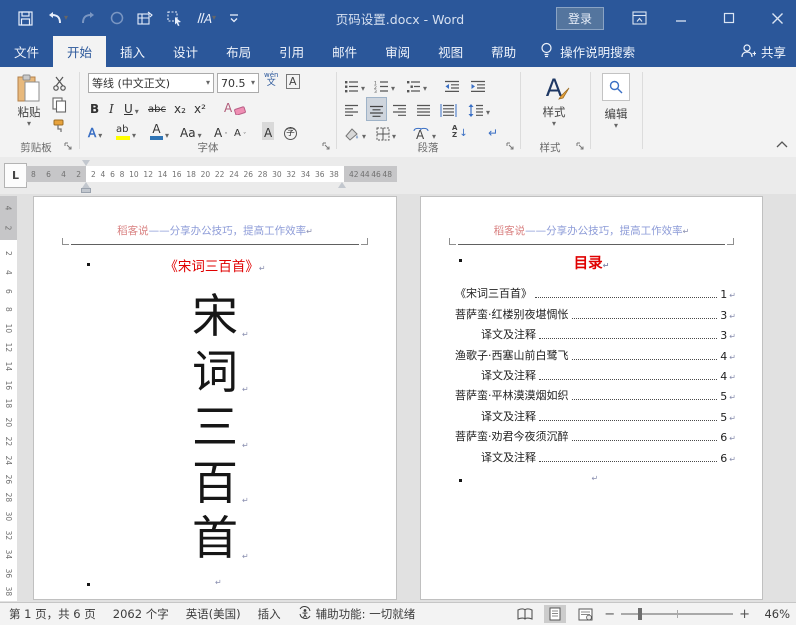 The height and width of the screenshot is (625, 796). I want to click on paragraph-dialog-launcher, so click(510, 147).